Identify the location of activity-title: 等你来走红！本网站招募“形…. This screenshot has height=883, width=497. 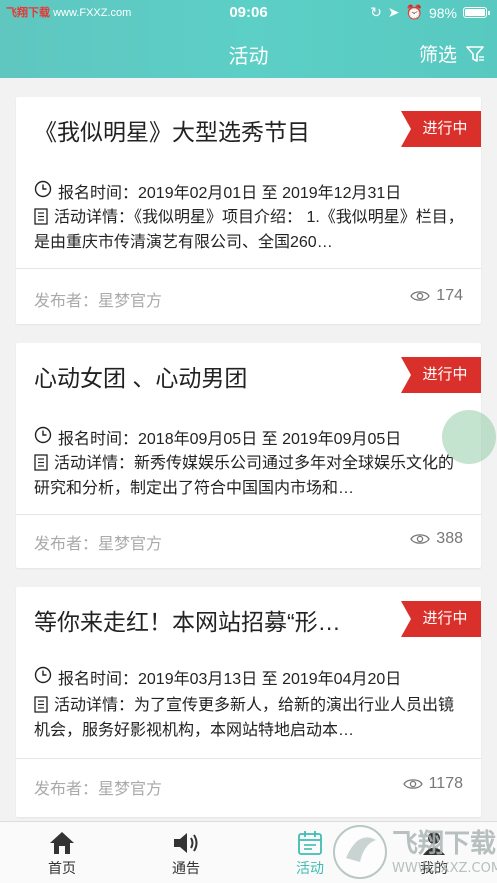
(187, 622).